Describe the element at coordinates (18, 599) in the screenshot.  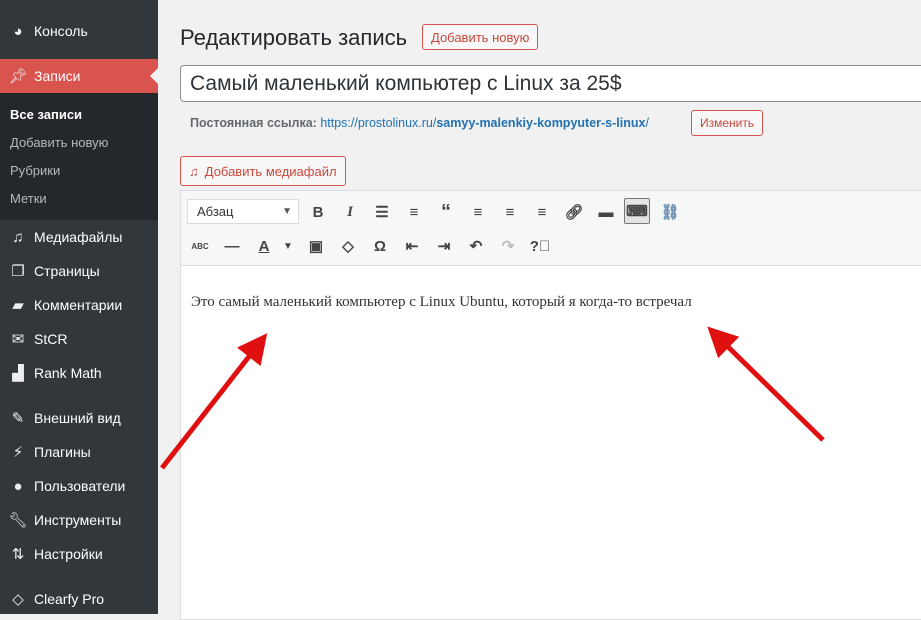
I see `diamond-icon: ◇` at that location.